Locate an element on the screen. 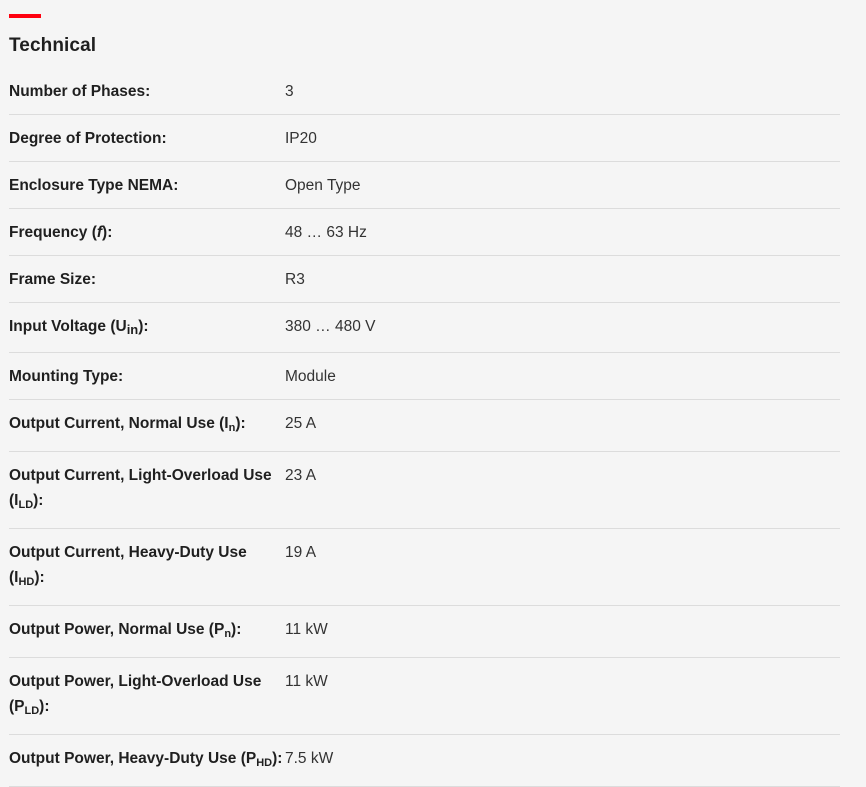 The height and width of the screenshot is (787, 866). spec-label: Input Voltage (Uin): is located at coordinates (79, 327).